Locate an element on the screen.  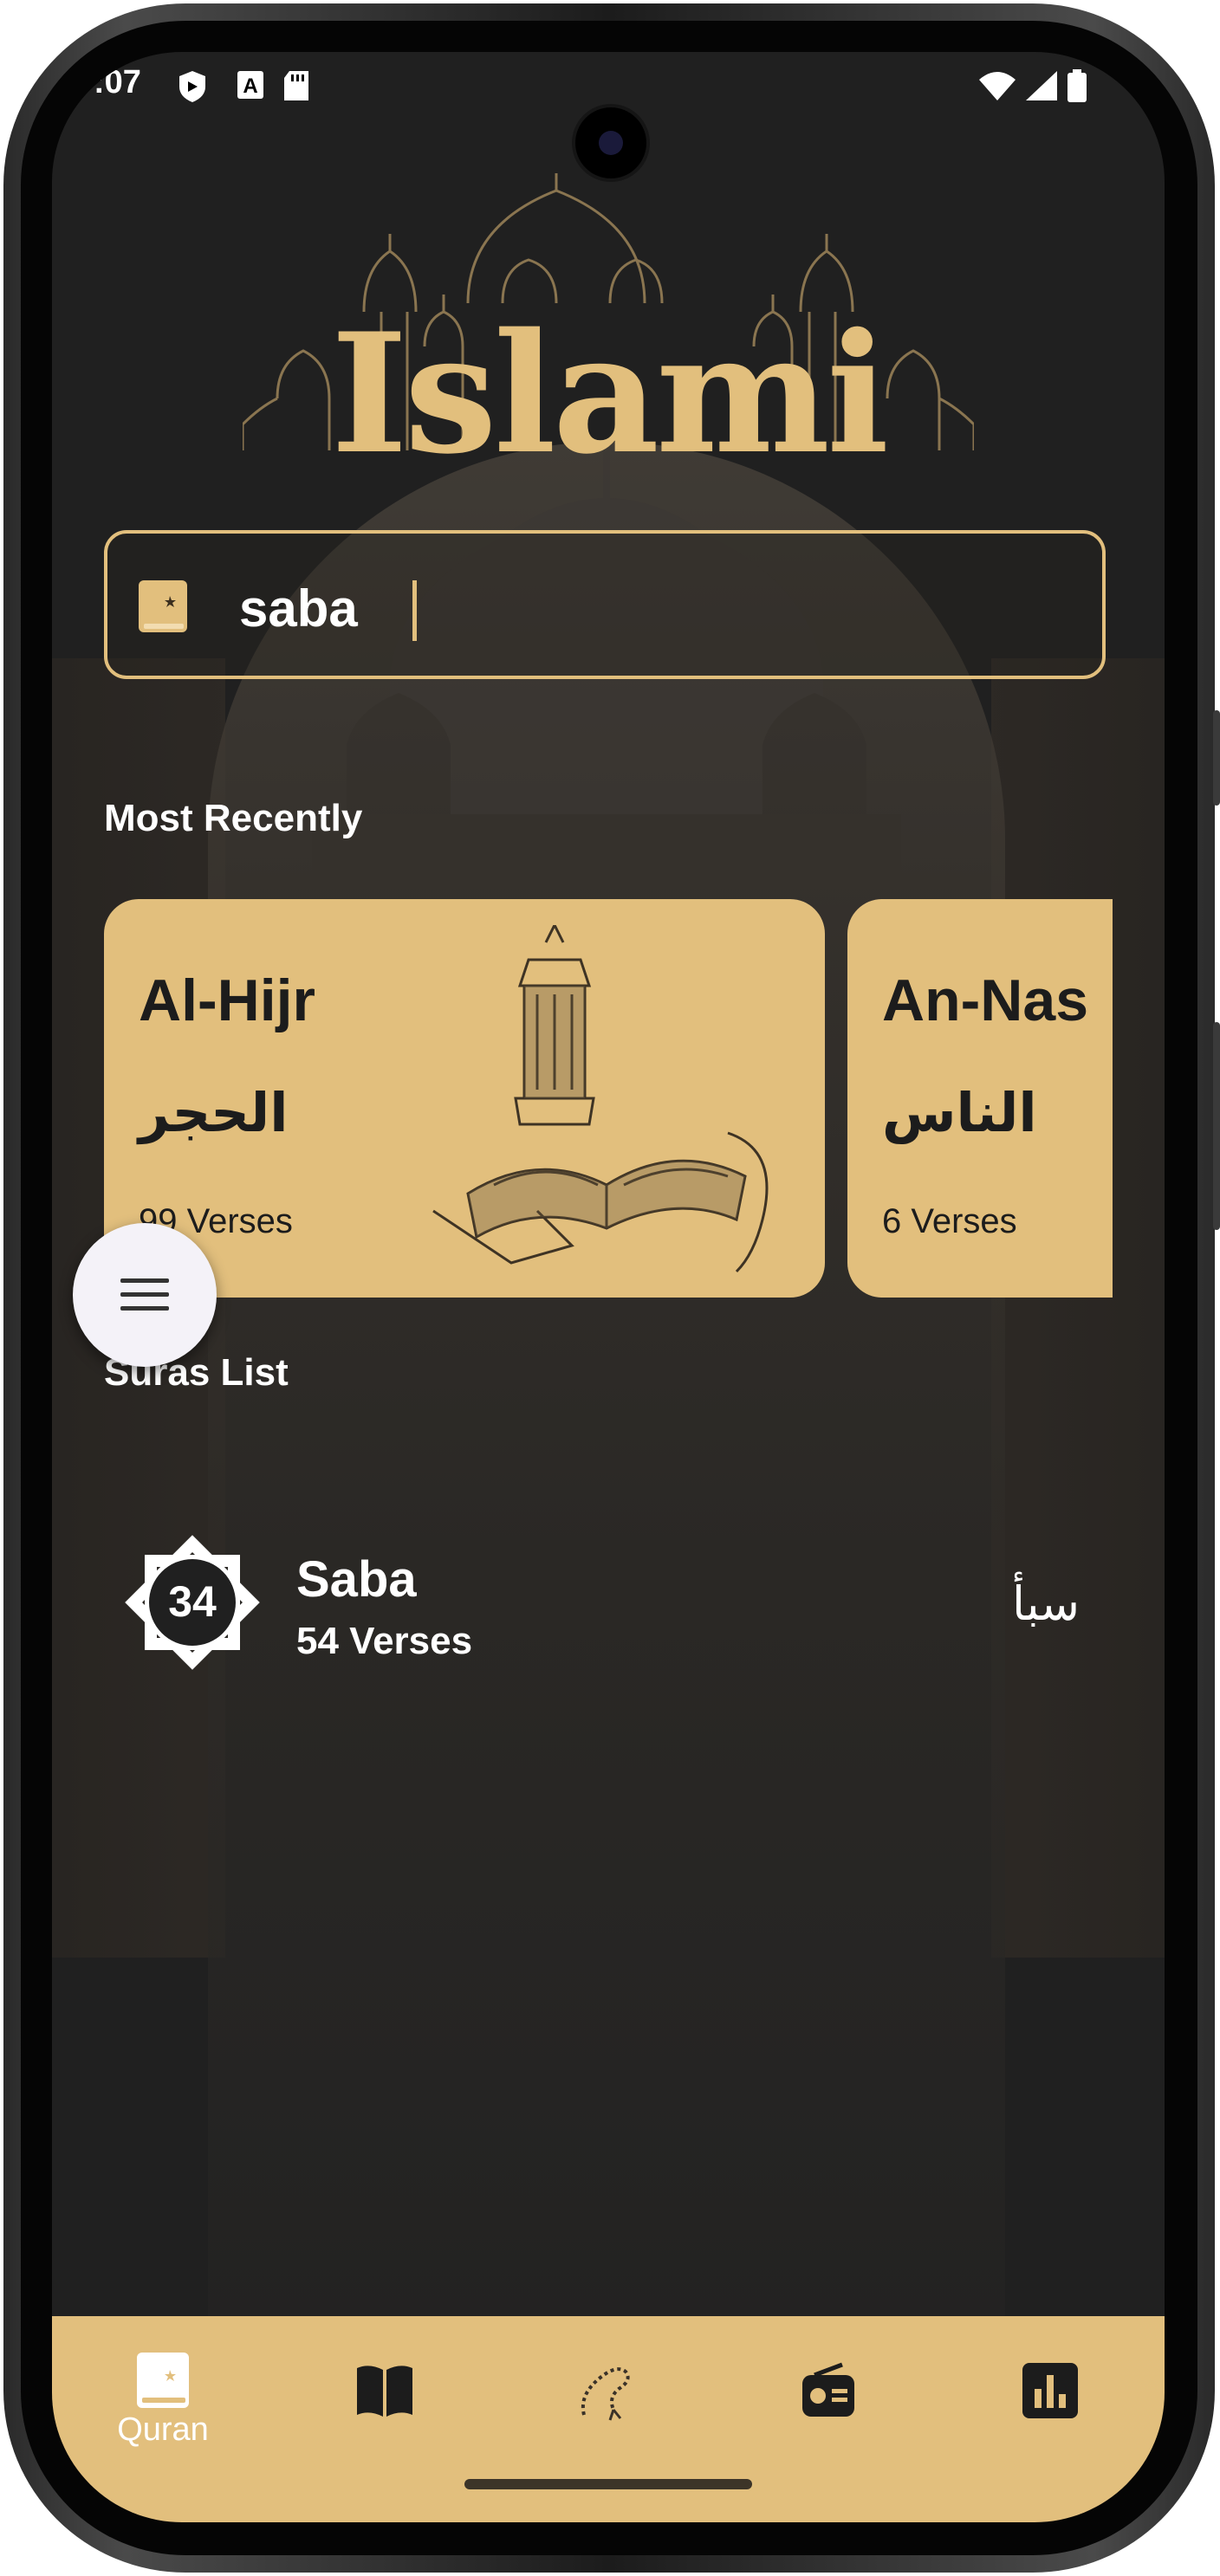
text-cursor is located at coordinates (415, 610).